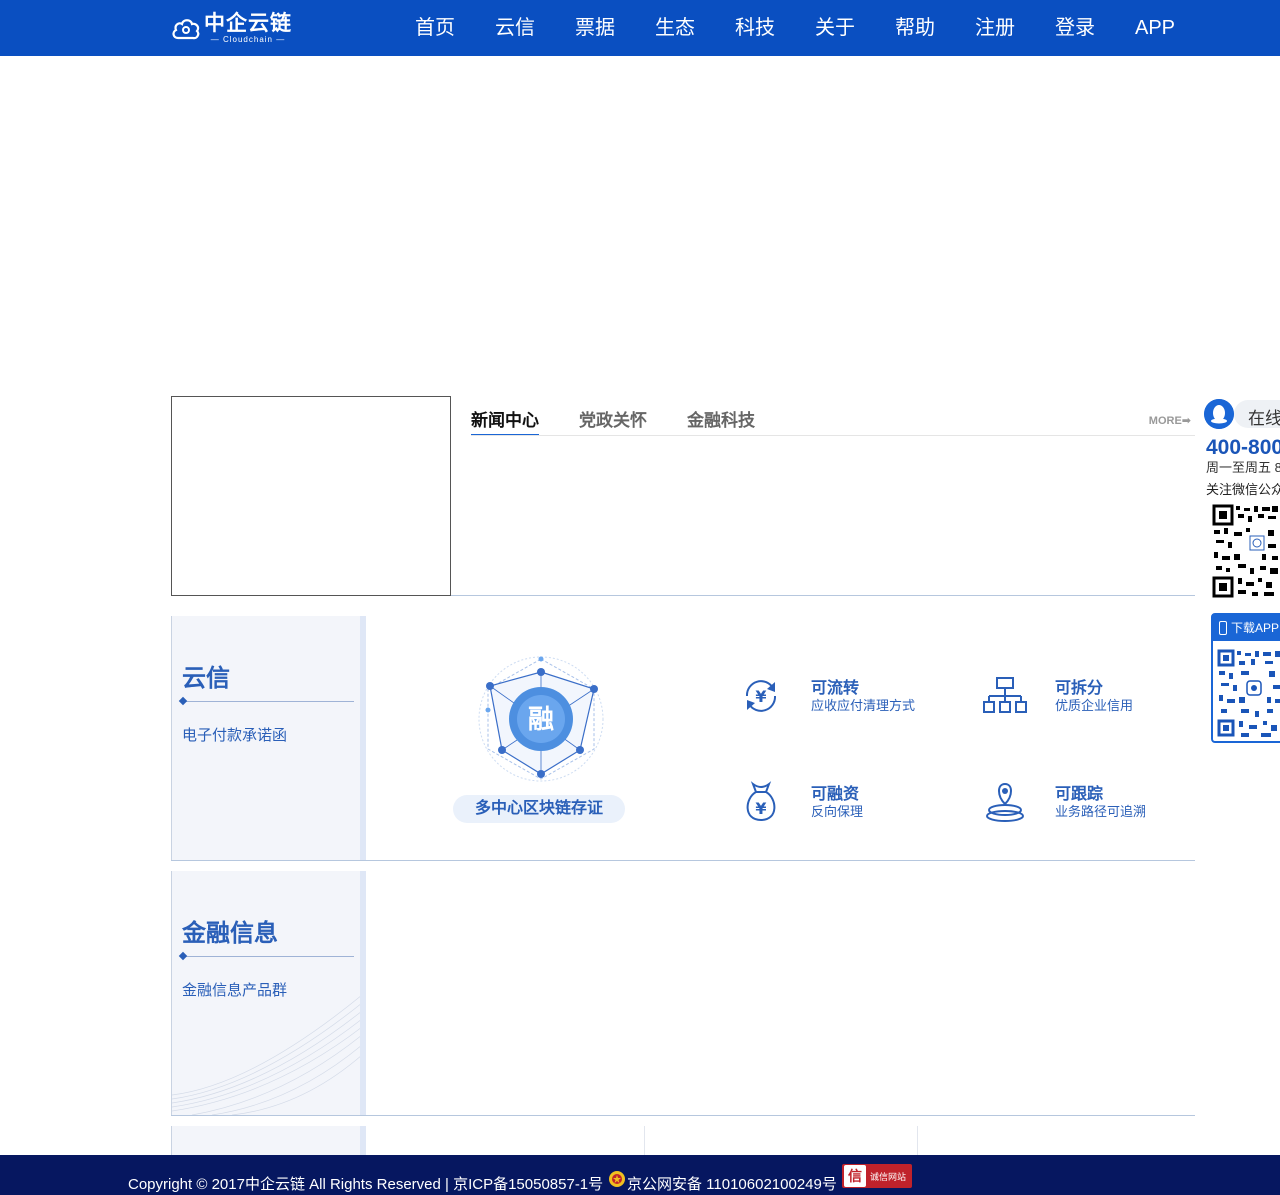  What do you see at coordinates (435, 28) in the screenshot?
I see `nav-home: 首页` at bounding box center [435, 28].